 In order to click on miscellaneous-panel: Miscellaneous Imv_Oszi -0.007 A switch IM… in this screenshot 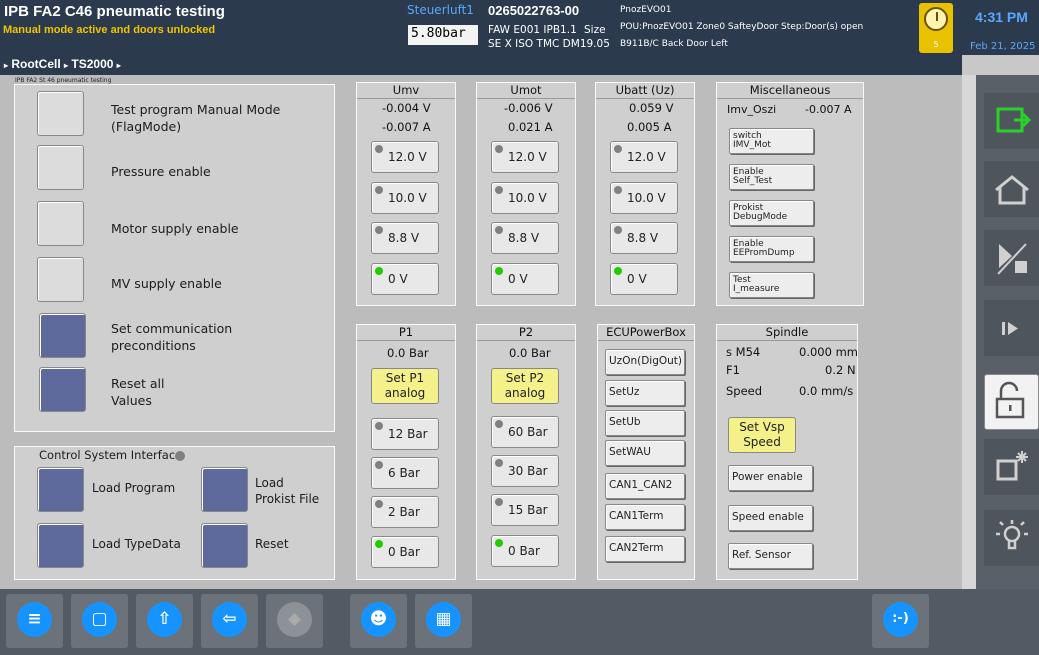, I will do `click(790, 194)`.